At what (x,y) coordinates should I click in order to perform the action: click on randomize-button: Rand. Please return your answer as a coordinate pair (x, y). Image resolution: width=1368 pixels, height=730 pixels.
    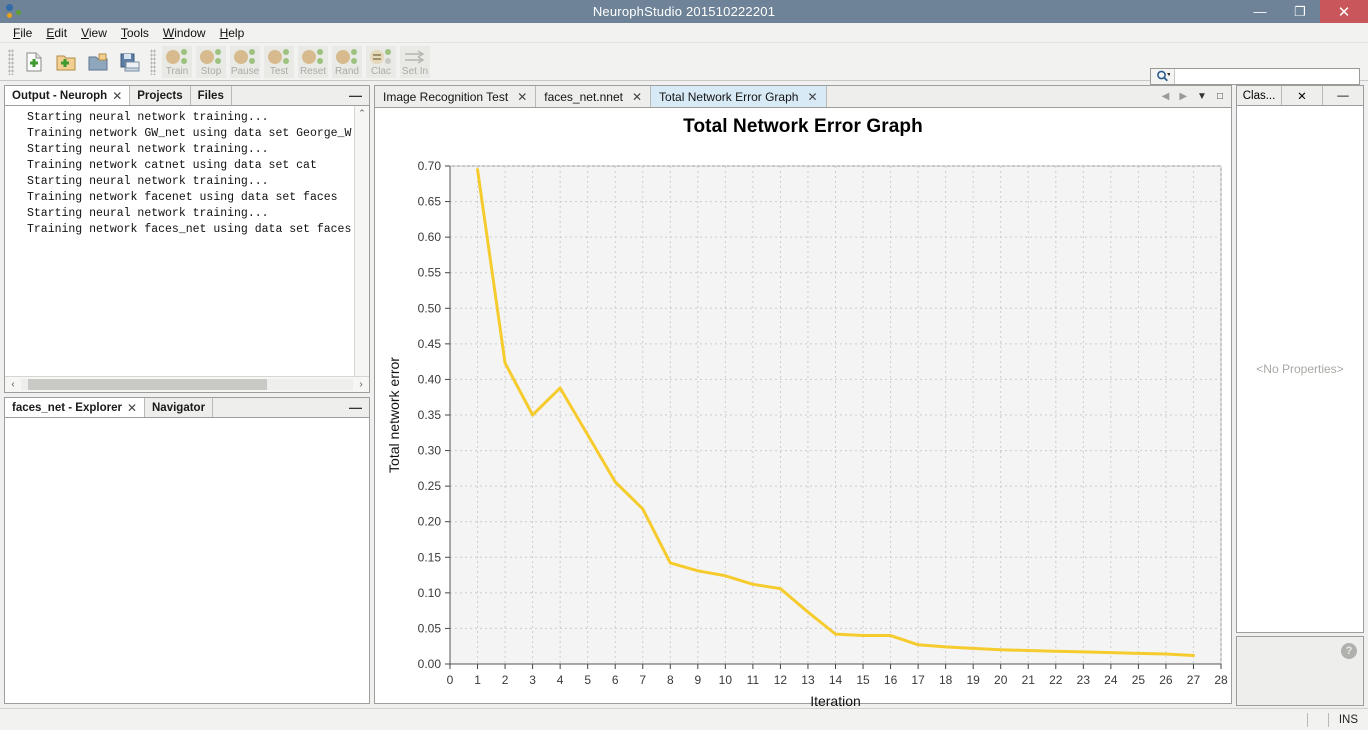
    Looking at the image, I should click on (347, 61).